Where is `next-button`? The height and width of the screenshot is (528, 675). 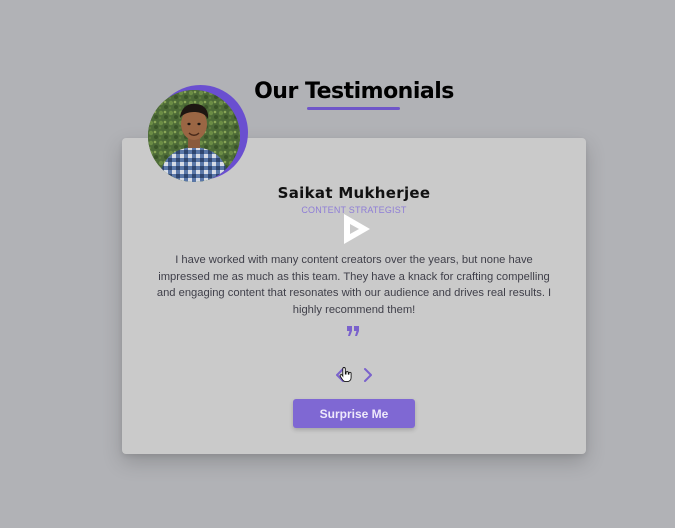
next-button is located at coordinates (368, 375).